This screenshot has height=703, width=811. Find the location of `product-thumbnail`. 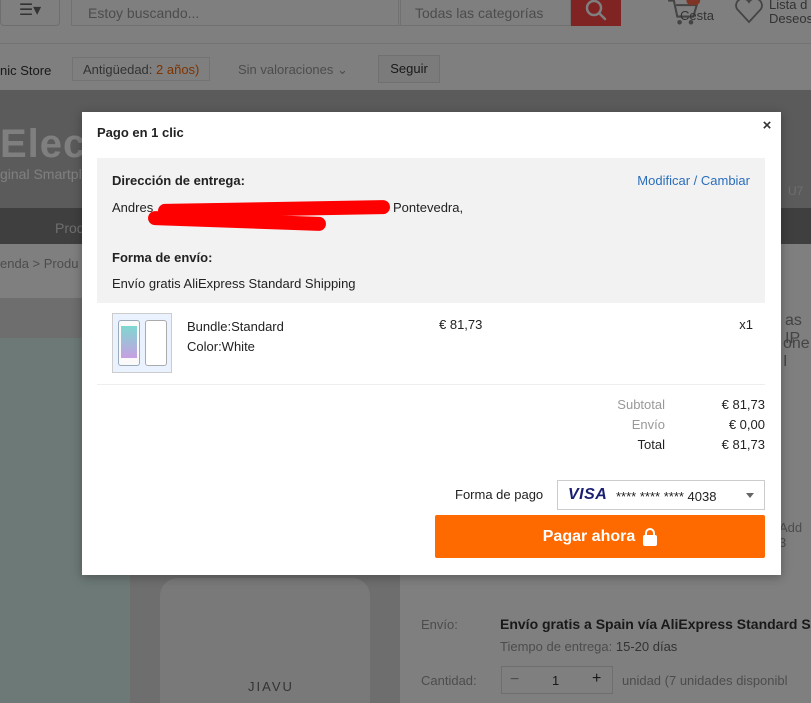

product-thumbnail is located at coordinates (142, 343).